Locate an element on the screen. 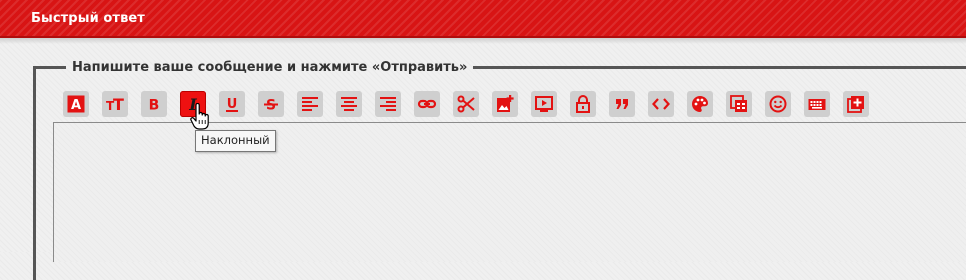  palette-icon is located at coordinates (700, 104).